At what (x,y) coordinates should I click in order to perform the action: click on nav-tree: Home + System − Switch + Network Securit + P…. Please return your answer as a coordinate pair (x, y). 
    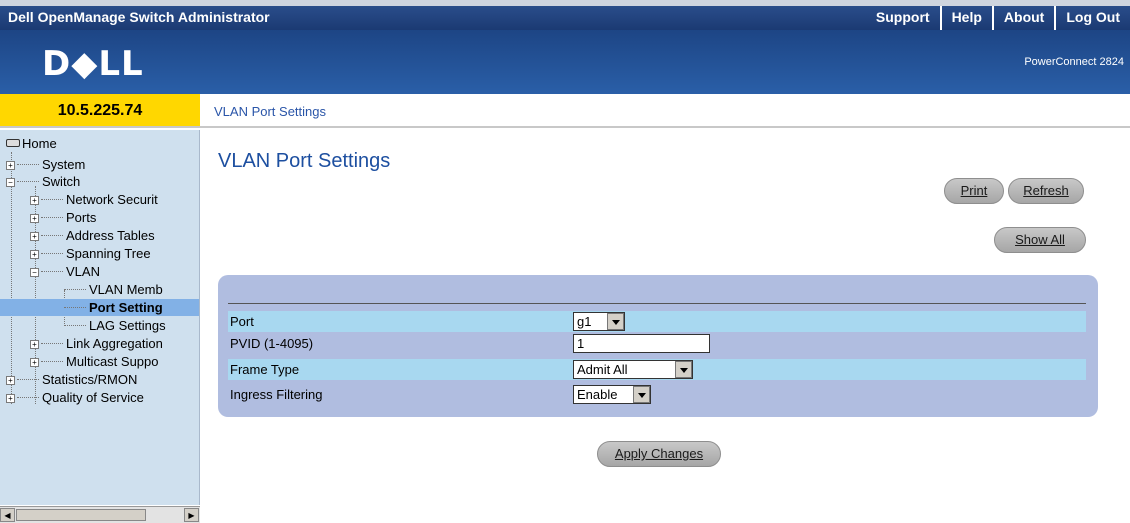
    Looking at the image, I should click on (100, 317).